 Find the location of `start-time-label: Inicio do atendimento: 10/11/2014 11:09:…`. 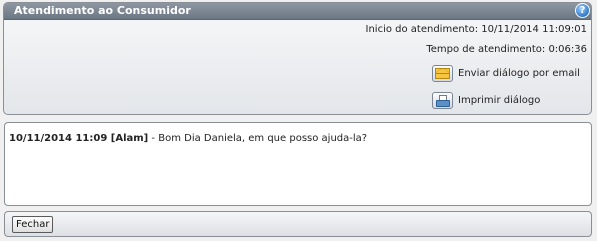

start-time-label: Inicio do atendimento: 10/11/2014 11:09:… is located at coordinates (476, 29).